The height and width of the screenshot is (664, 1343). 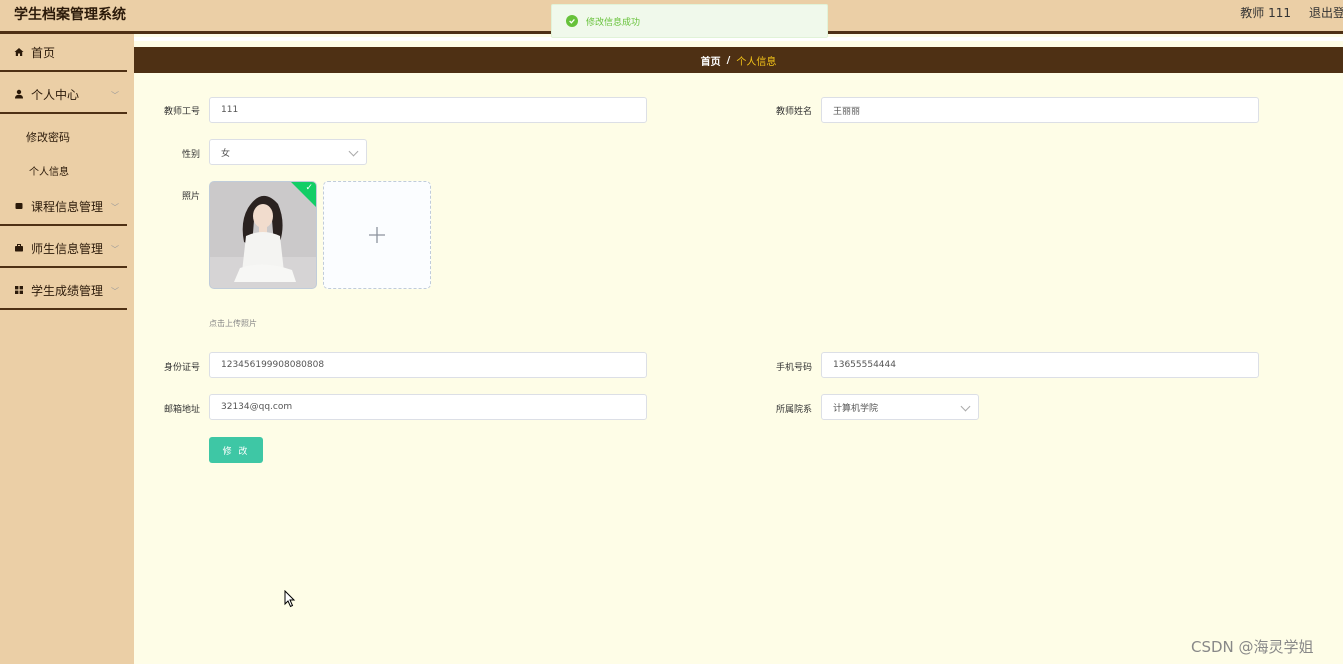 What do you see at coordinates (290, 599) in the screenshot?
I see `mouse-cursor-icon` at bounding box center [290, 599].